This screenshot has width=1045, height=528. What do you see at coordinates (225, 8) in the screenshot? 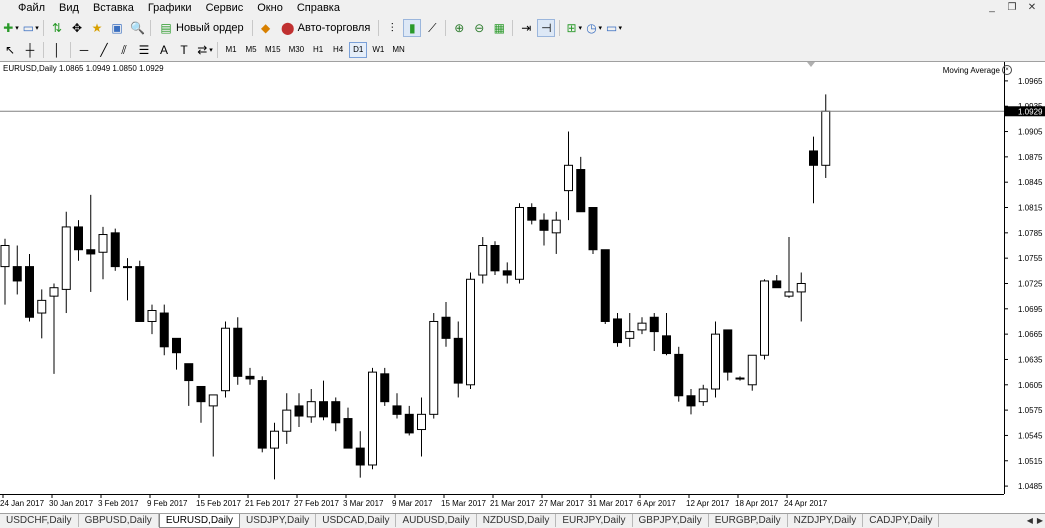
I see `menu-tools: Сервис` at bounding box center [225, 8].